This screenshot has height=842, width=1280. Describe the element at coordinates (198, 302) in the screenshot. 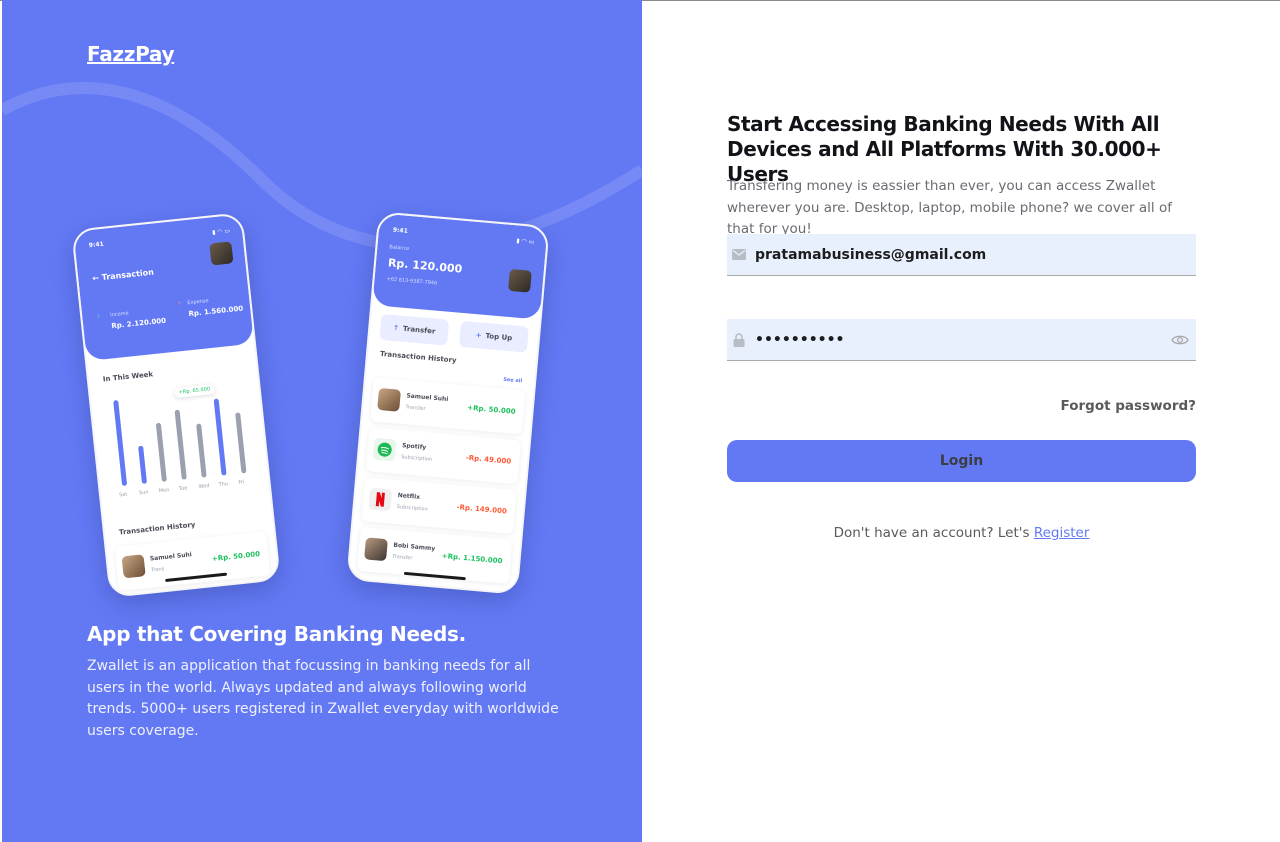

I see `expense-label: Expense` at that location.